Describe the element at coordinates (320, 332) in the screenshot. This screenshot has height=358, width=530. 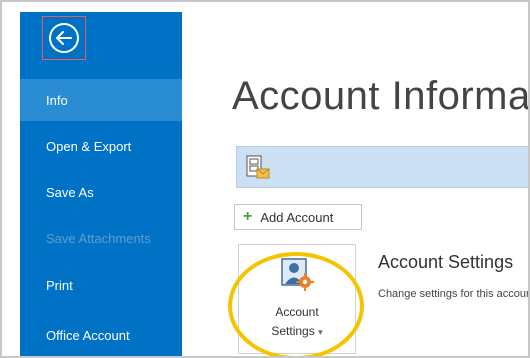
I see `chevron-down-icon: ▾` at that location.